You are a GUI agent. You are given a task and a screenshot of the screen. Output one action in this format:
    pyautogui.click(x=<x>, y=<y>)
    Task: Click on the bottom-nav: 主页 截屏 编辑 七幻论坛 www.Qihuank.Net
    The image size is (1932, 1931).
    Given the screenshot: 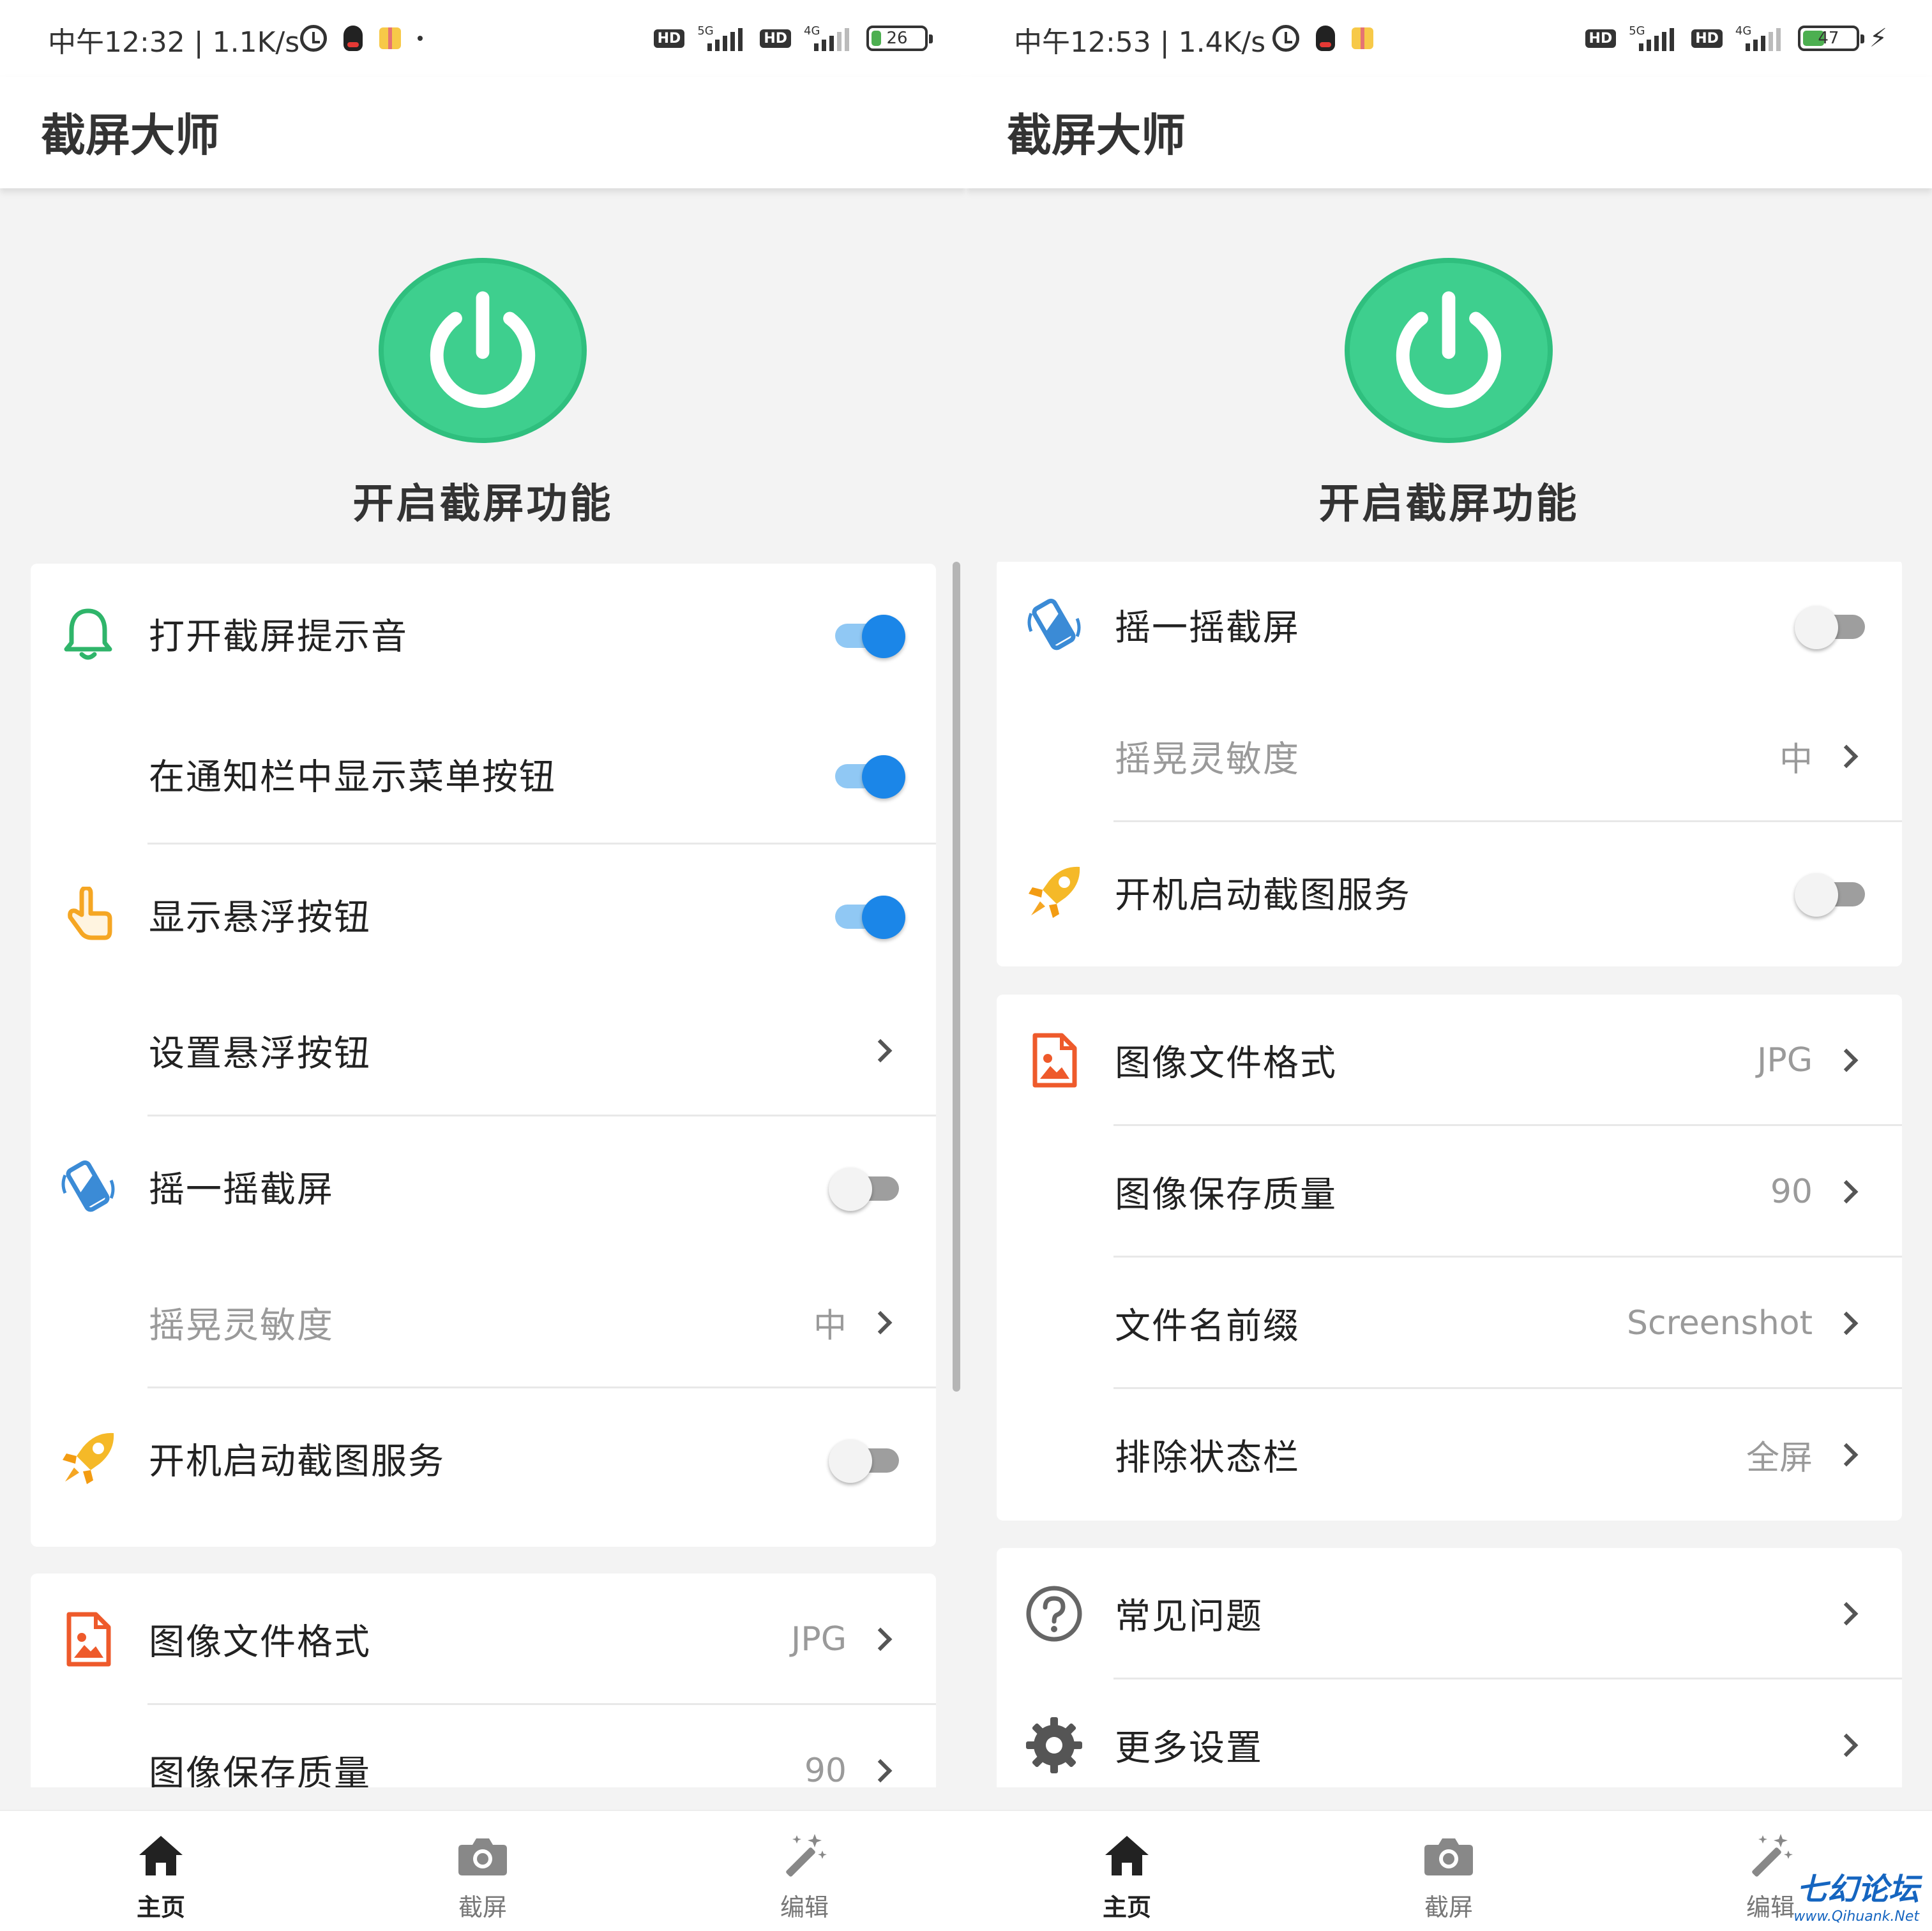 What is the action you would take?
    pyautogui.click(x=1449, y=1870)
    